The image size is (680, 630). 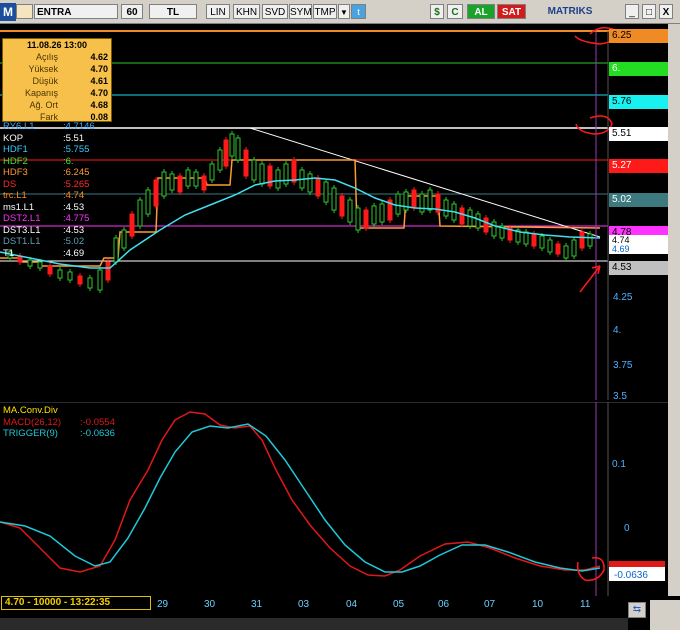 I want to click on indicator-name: HDF1, so click(x=15, y=149).